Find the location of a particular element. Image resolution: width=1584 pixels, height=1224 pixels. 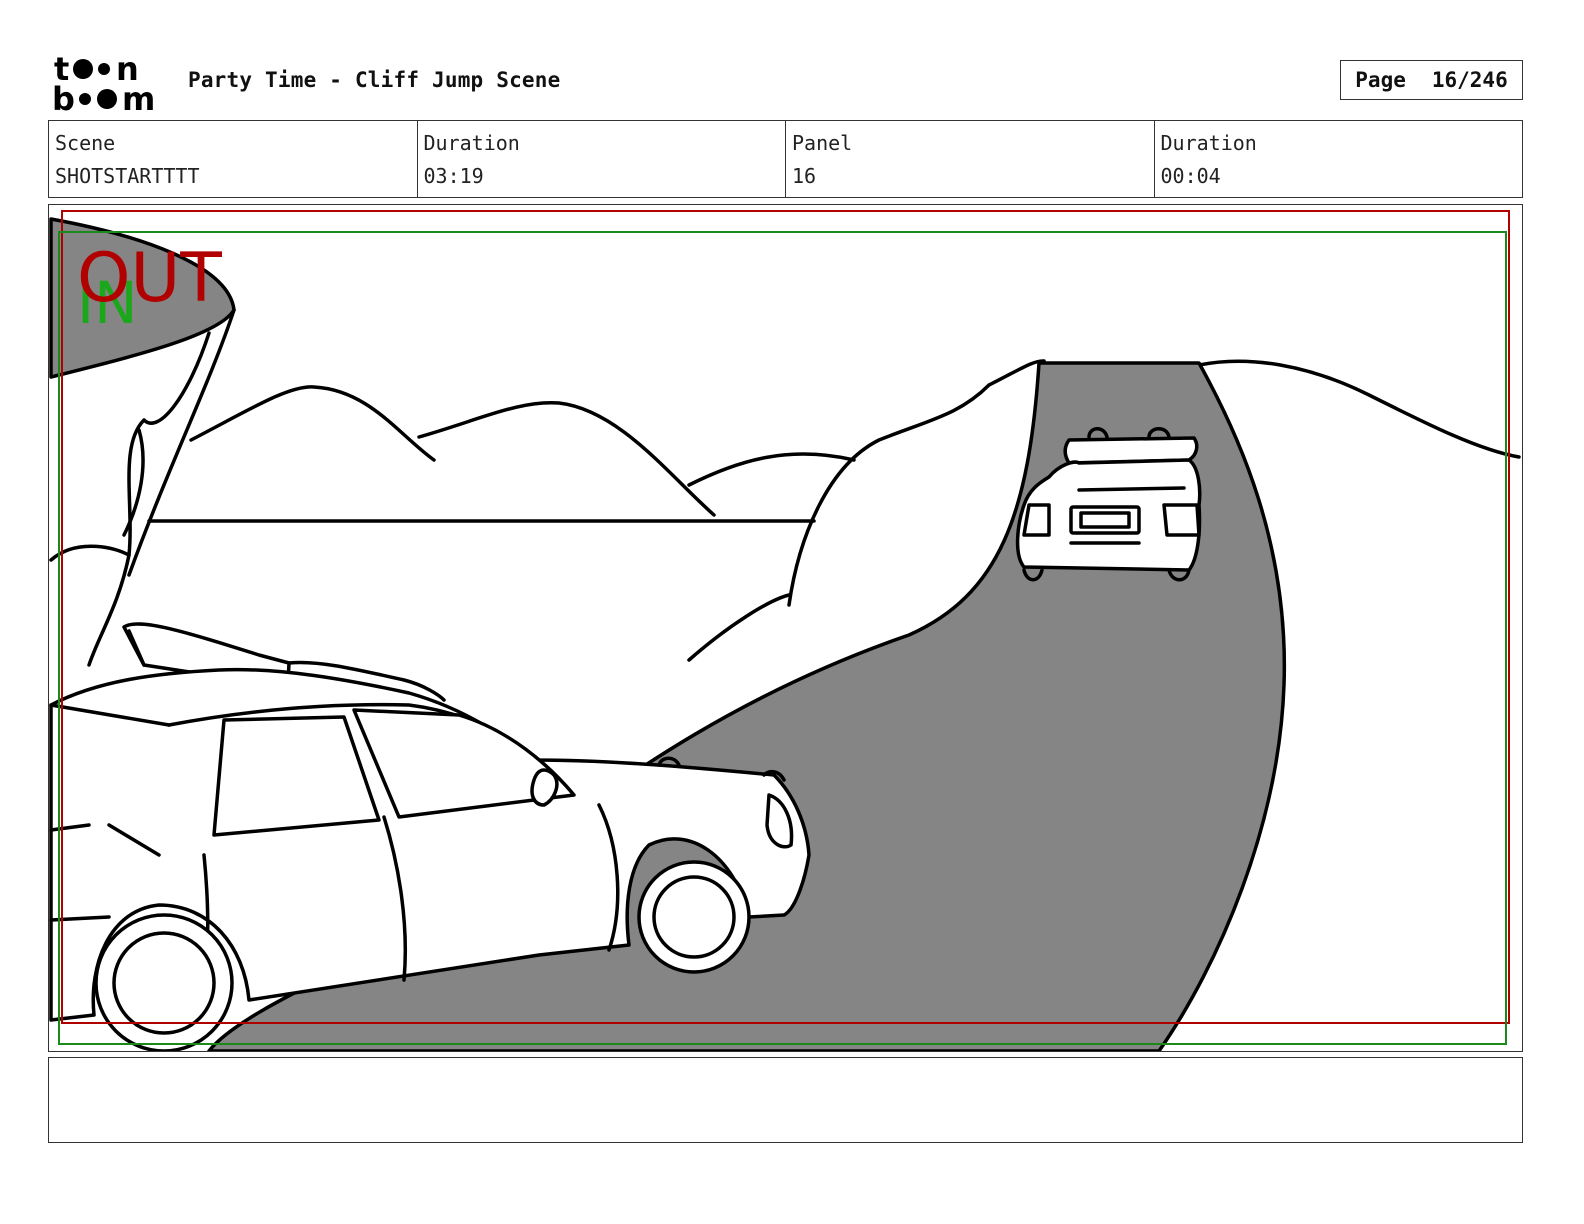

page-indicator: Page 16/246 is located at coordinates (1431, 80).